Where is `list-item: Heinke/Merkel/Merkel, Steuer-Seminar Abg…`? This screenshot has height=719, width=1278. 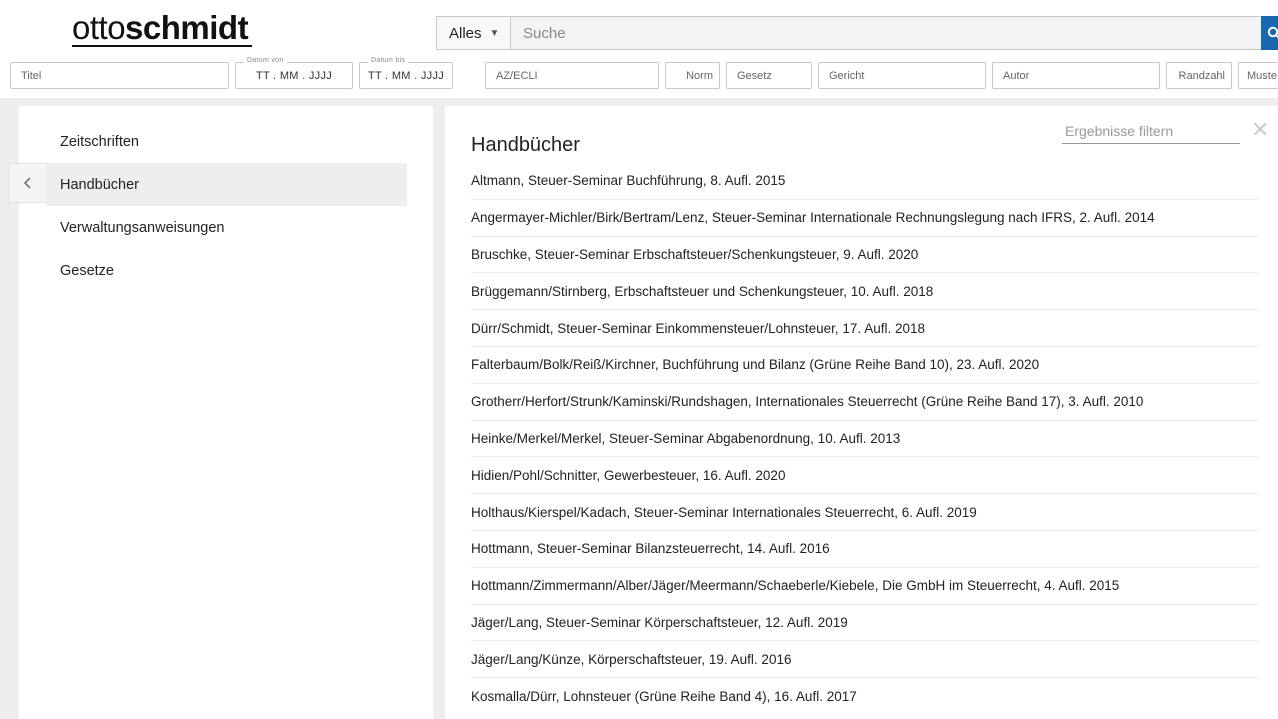
list-item: Heinke/Merkel/Merkel, Steuer-Seminar Abg… is located at coordinates (865, 439).